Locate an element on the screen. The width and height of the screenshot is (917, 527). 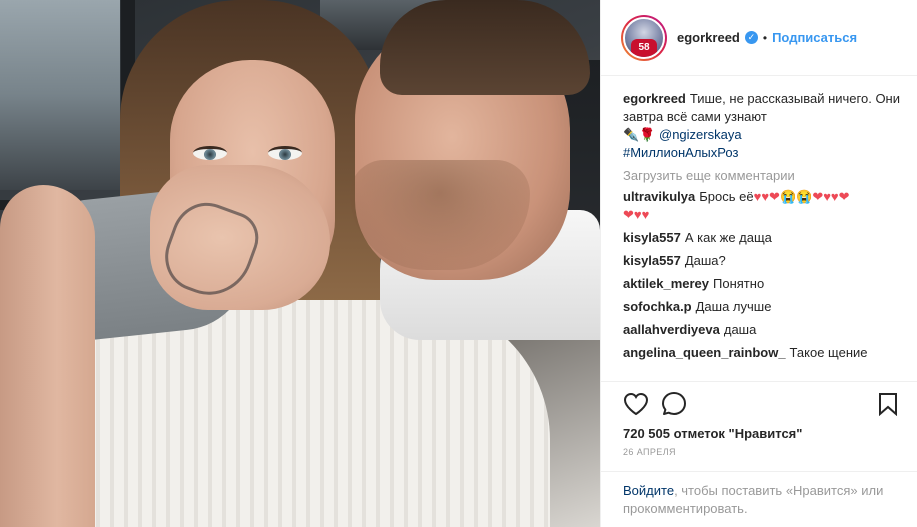
load-more-comments-button: Загрузить еще комментарии is located at coordinates (762, 175).